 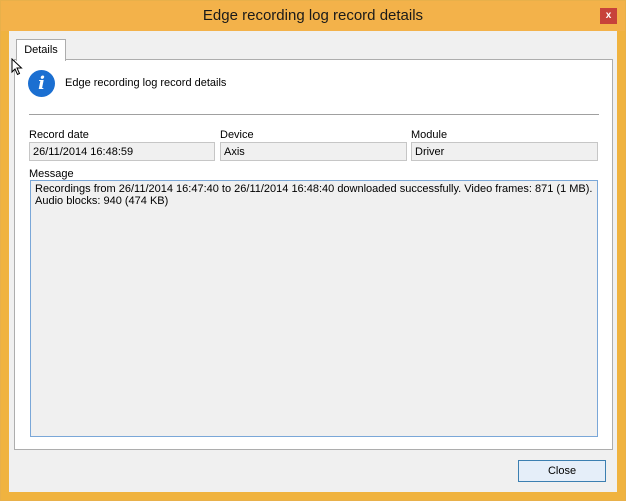 I want to click on device-field: Axis, so click(x=313, y=151).